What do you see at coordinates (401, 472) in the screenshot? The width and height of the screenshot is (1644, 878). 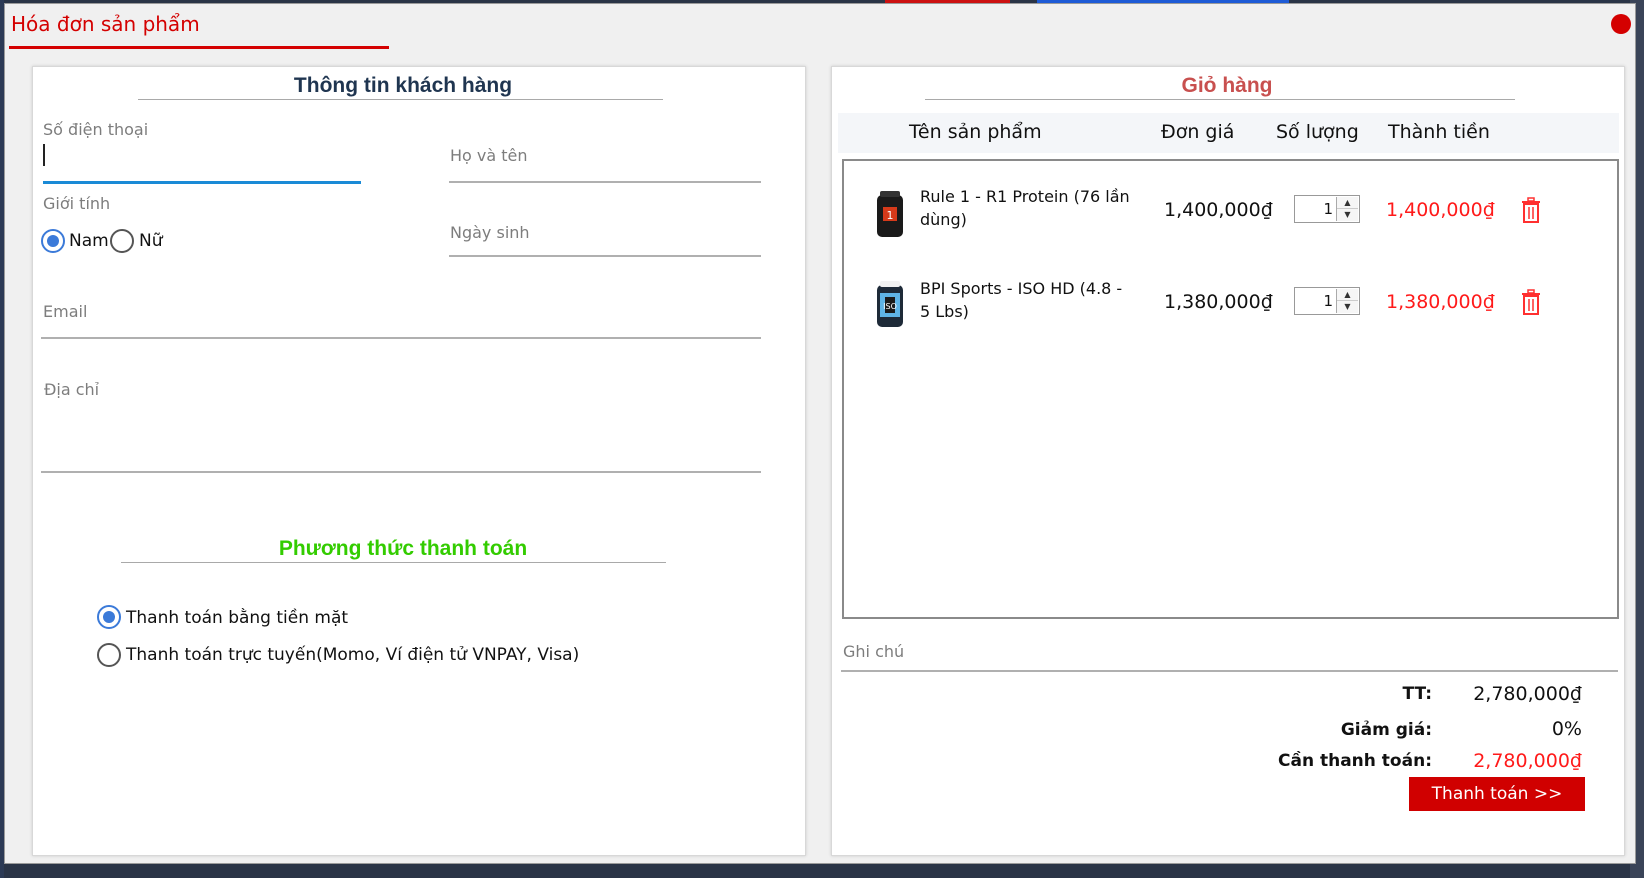 I see `address-input` at bounding box center [401, 472].